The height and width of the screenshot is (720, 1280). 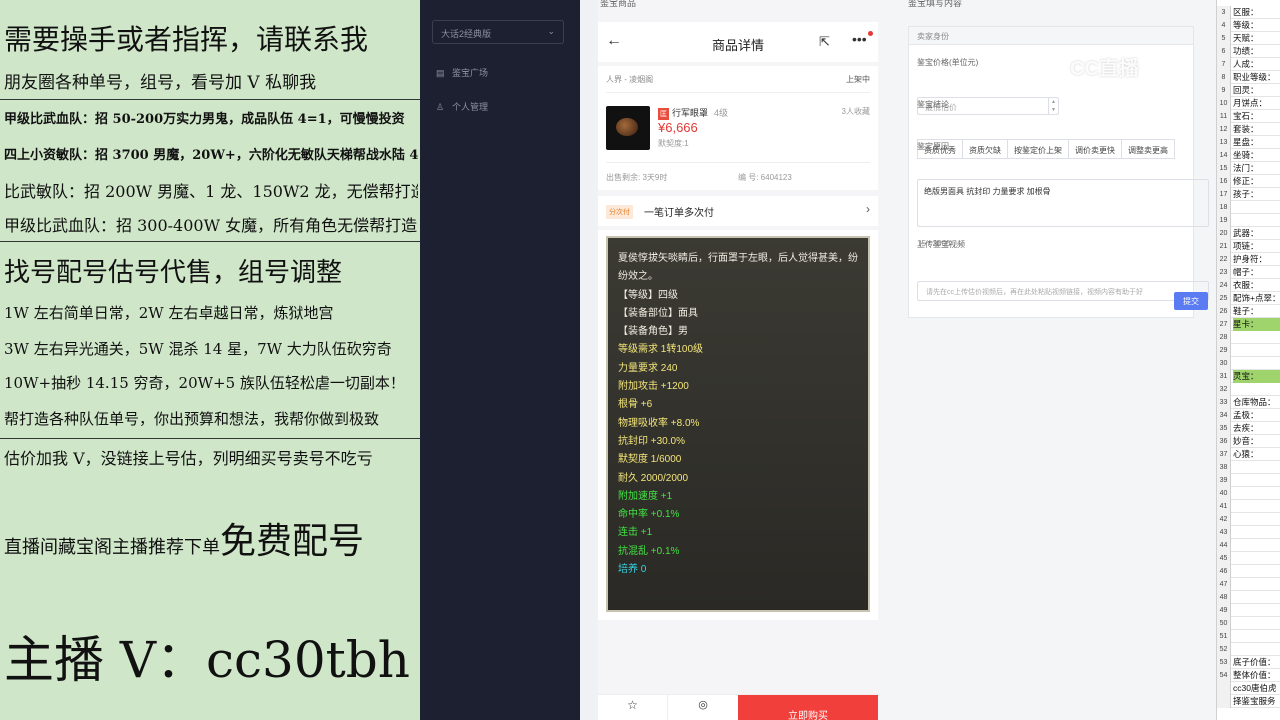 What do you see at coordinates (1256, 415) in the screenshot?
I see `cell-value: 孟极：` at bounding box center [1256, 415].